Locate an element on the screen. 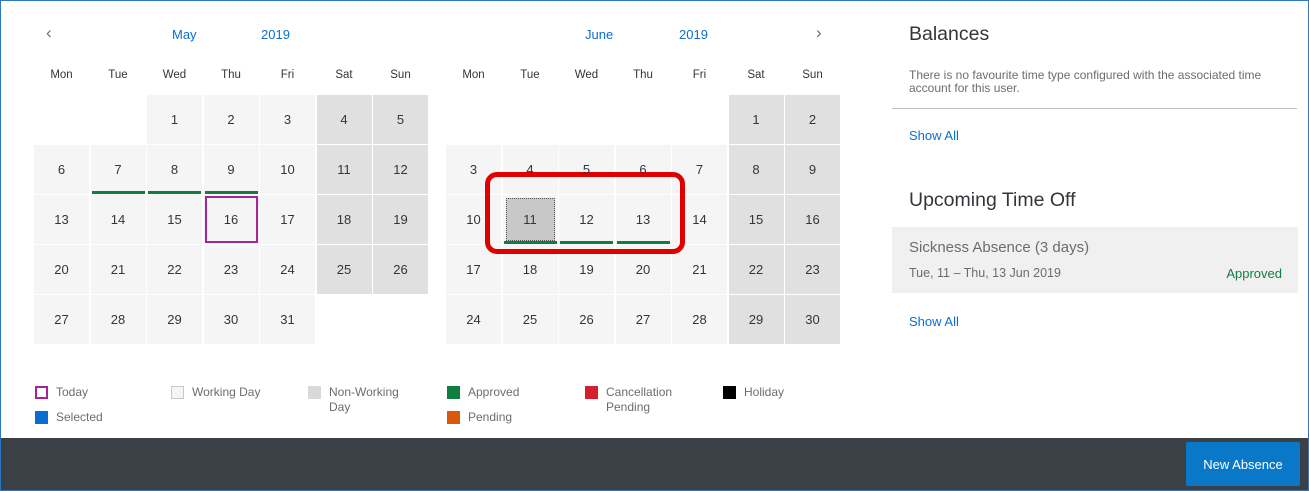  day-number: 7 is located at coordinates (118, 169).